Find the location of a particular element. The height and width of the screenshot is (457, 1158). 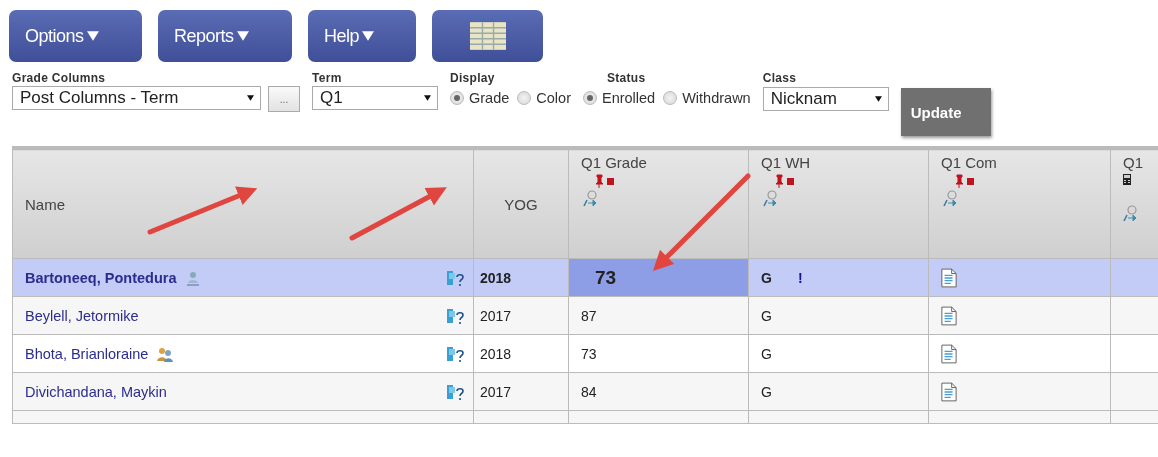

student-row: Divichandana, Maykin 2017 84 G is located at coordinates (585, 391).